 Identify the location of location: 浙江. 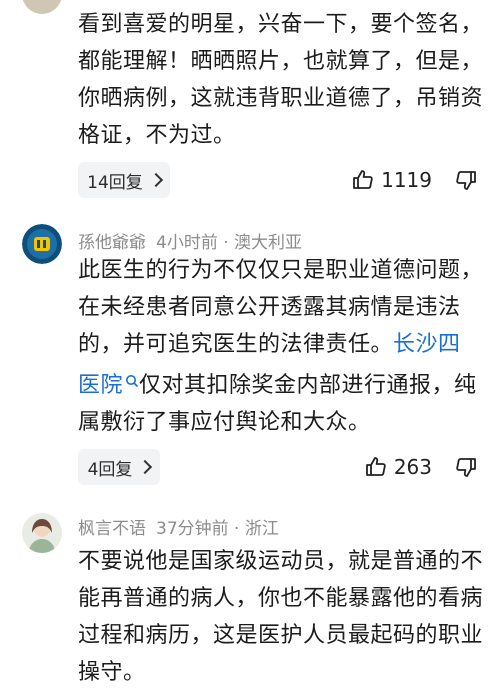
(261, 529).